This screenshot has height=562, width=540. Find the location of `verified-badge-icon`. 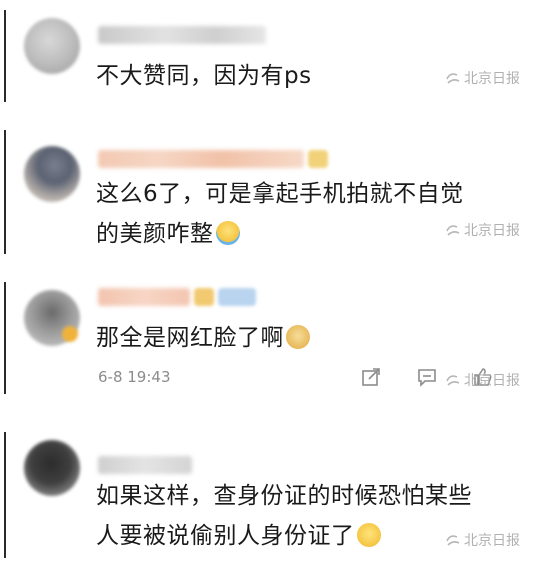

verified-badge-icon is located at coordinates (70, 334).